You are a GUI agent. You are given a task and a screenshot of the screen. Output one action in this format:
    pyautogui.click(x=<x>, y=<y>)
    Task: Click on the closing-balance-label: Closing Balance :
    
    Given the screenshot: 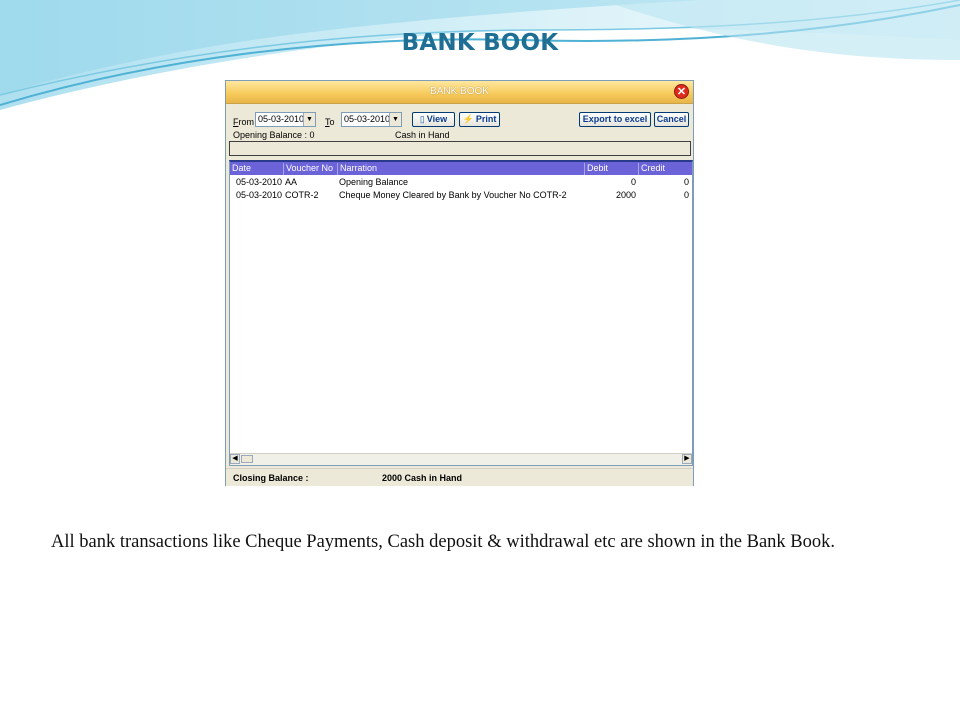 What is the action you would take?
    pyautogui.click(x=271, y=478)
    